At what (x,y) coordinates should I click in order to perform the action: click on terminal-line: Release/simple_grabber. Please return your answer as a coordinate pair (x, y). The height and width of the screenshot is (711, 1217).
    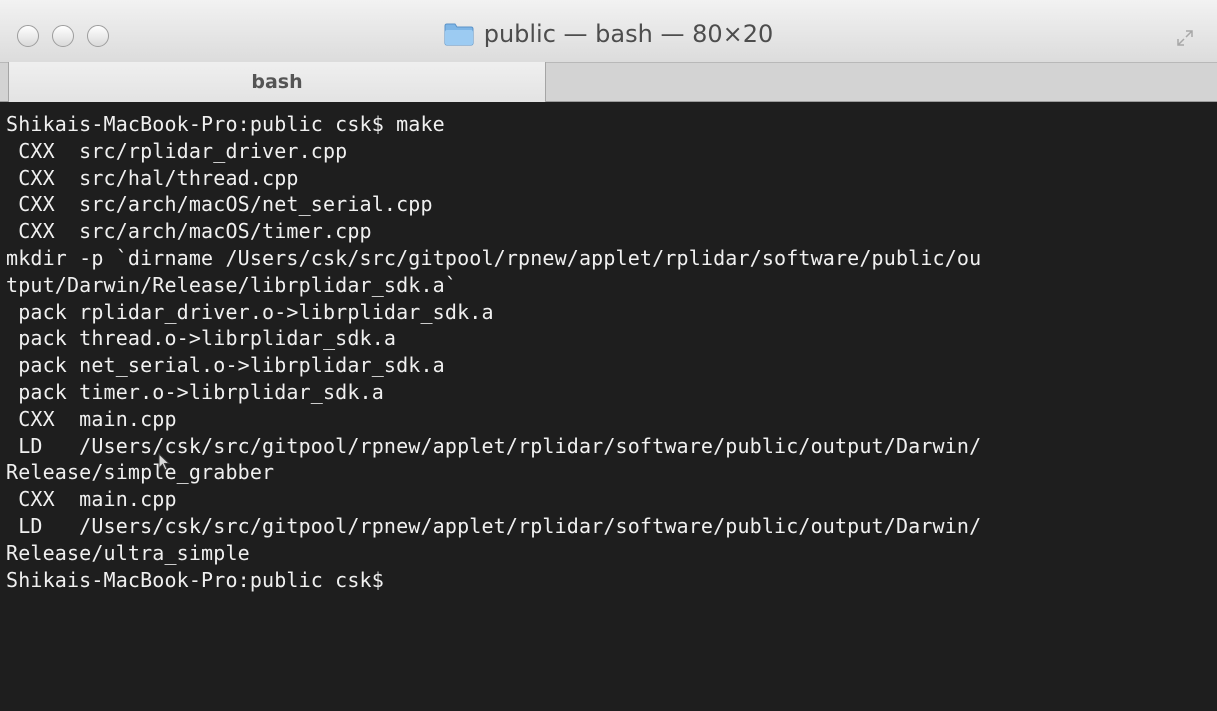
    Looking at the image, I should click on (140, 472).